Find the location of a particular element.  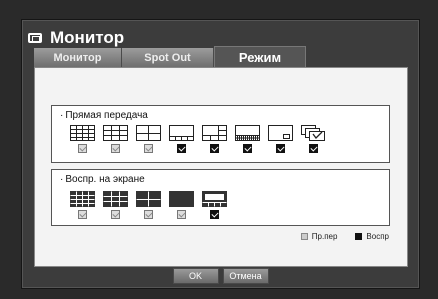

legend-inactive: Пр.пер is located at coordinates (319, 236).